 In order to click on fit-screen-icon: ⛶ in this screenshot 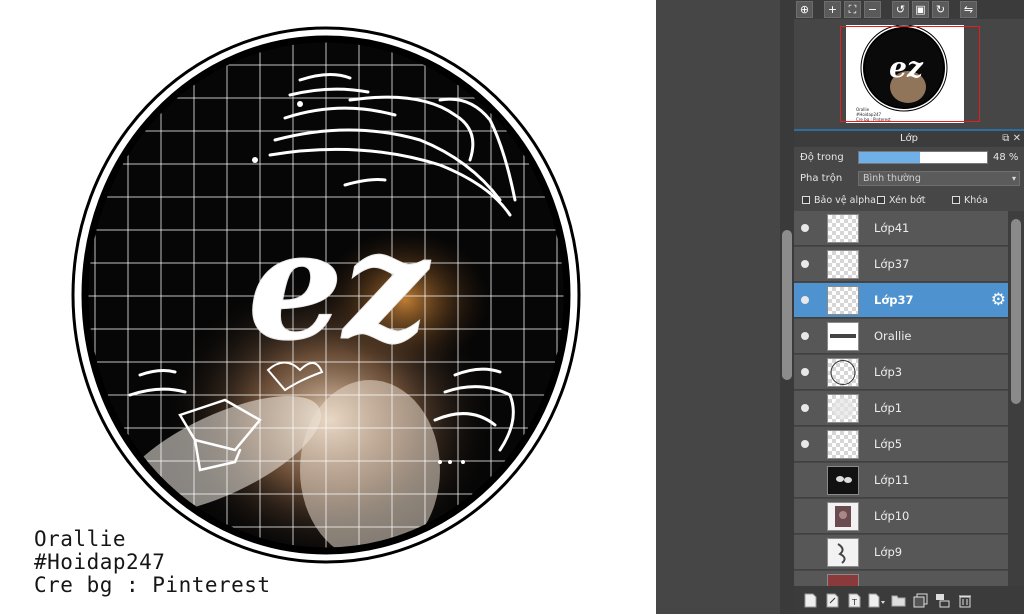, I will do `click(852, 9)`.